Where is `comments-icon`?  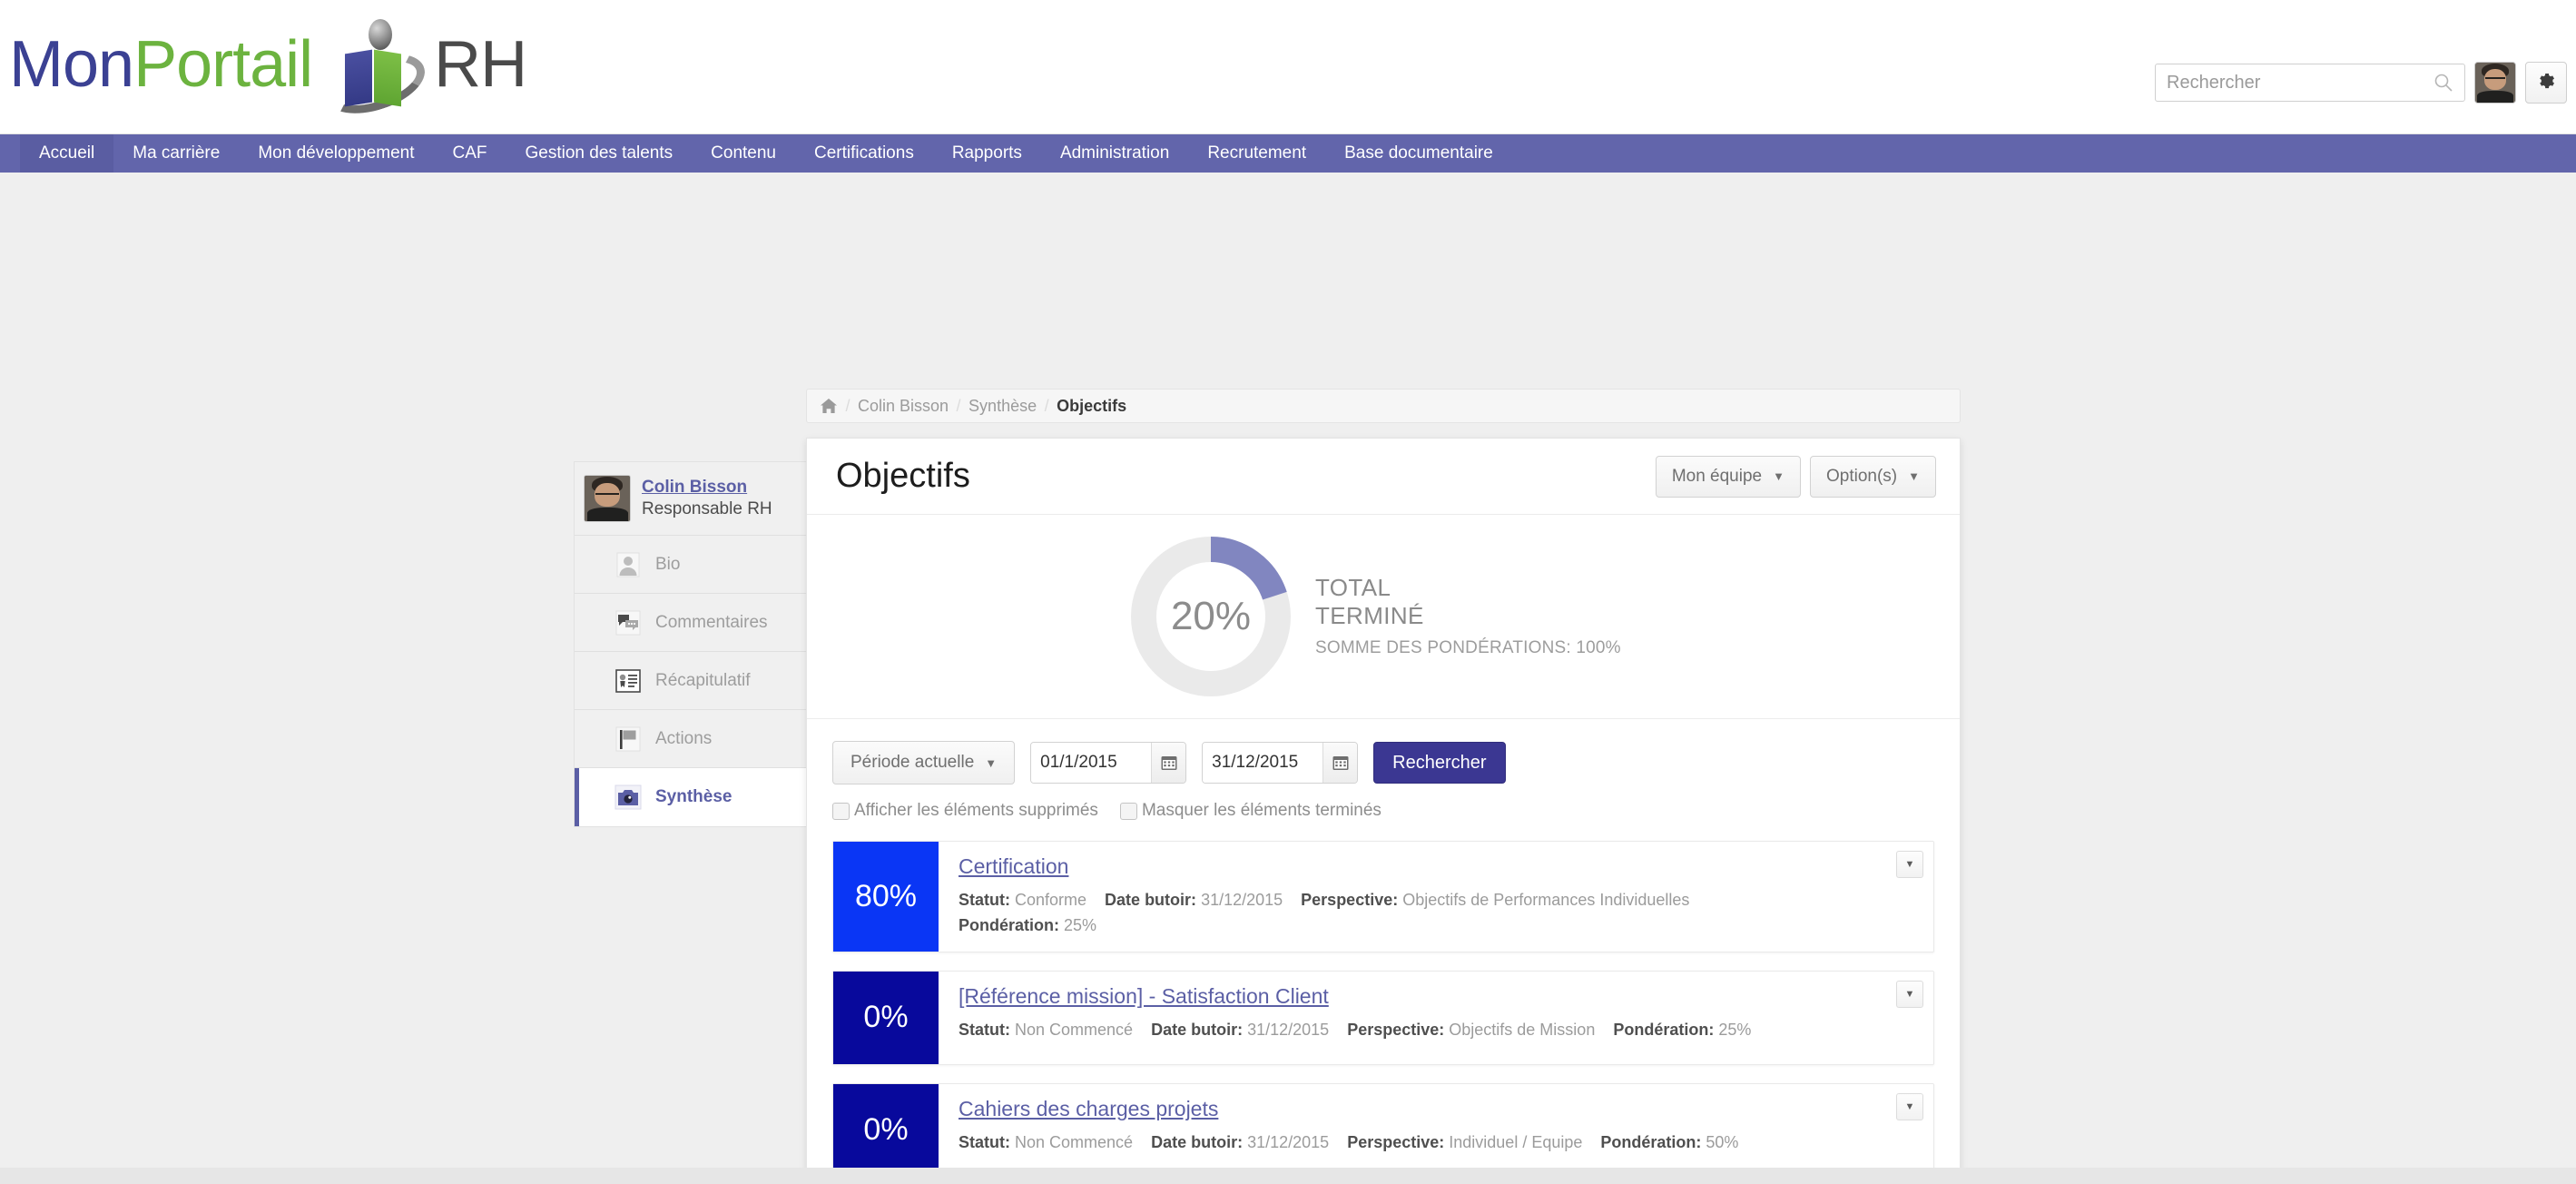
comments-icon is located at coordinates (628, 622).